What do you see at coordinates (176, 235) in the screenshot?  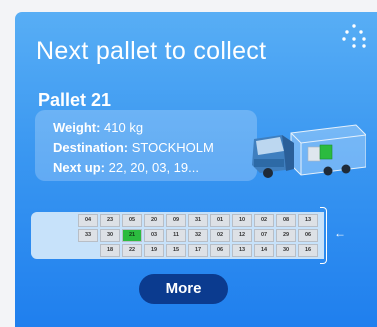 I see `pallet-slot: 11` at bounding box center [176, 235].